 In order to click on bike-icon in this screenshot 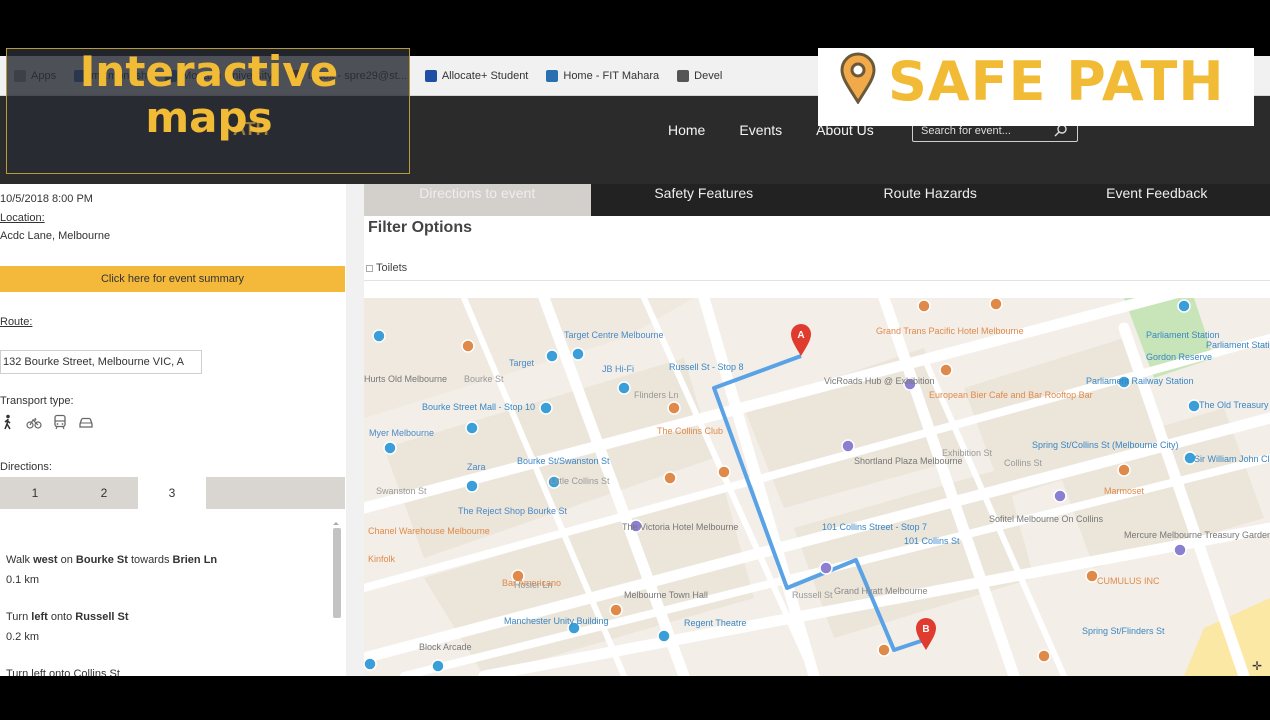, I will do `click(34, 422)`.